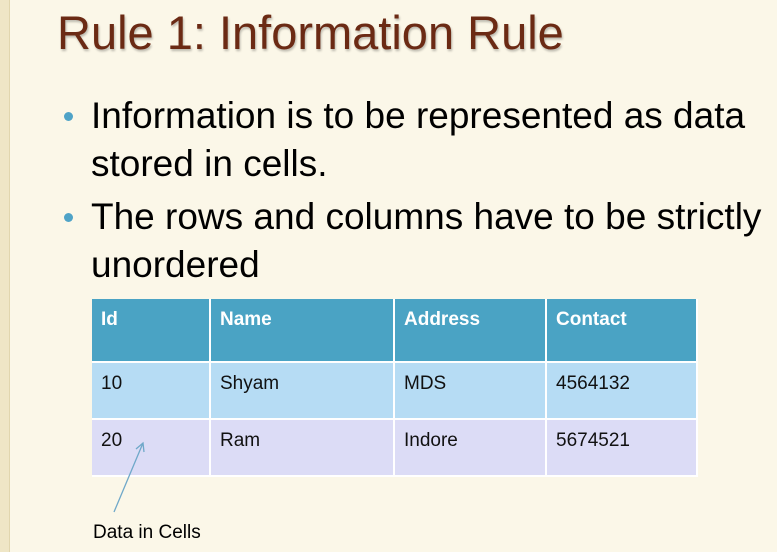 This screenshot has height=552, width=777. Describe the element at coordinates (470, 448) in the screenshot. I see `table-cell: Indore` at that location.